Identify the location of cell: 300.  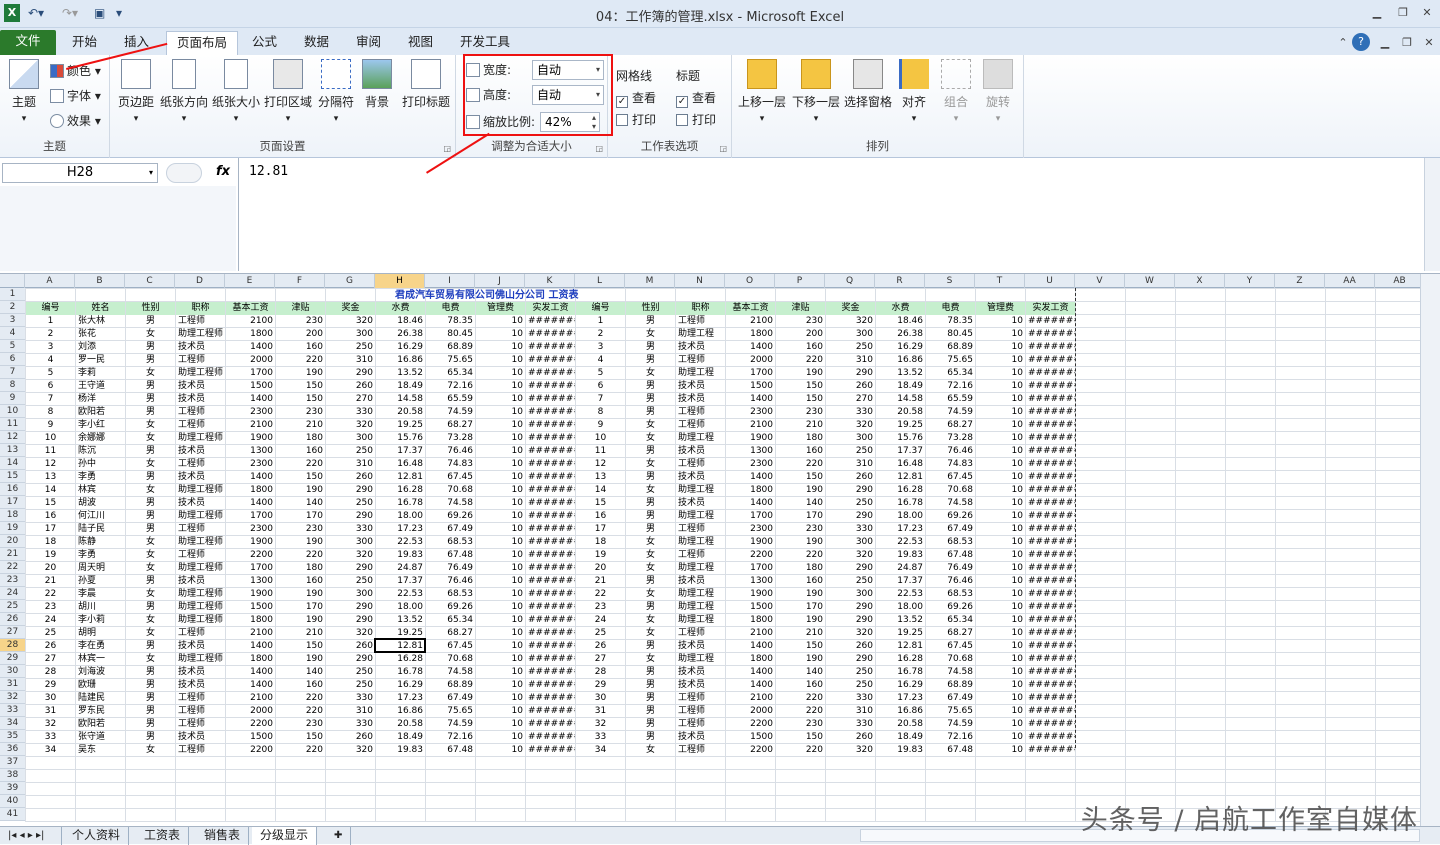
(350, 542).